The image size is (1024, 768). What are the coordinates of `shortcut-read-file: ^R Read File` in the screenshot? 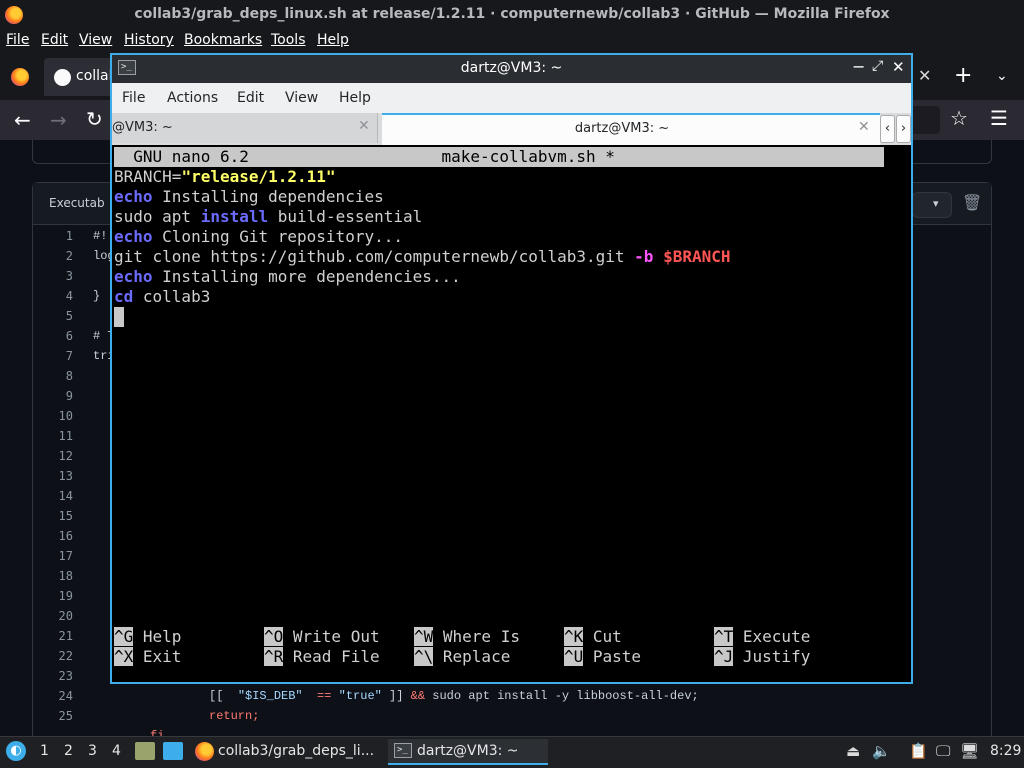 It's located at (322, 657).